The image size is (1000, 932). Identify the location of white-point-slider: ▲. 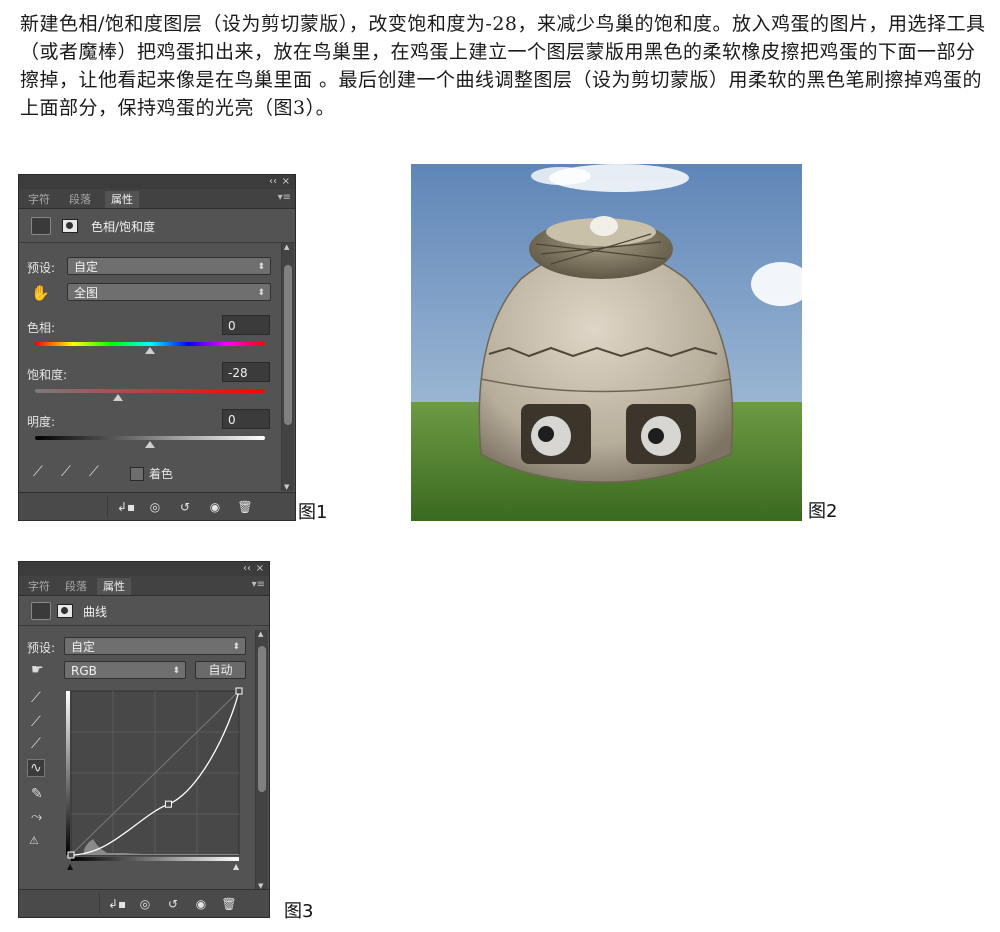
(236, 866).